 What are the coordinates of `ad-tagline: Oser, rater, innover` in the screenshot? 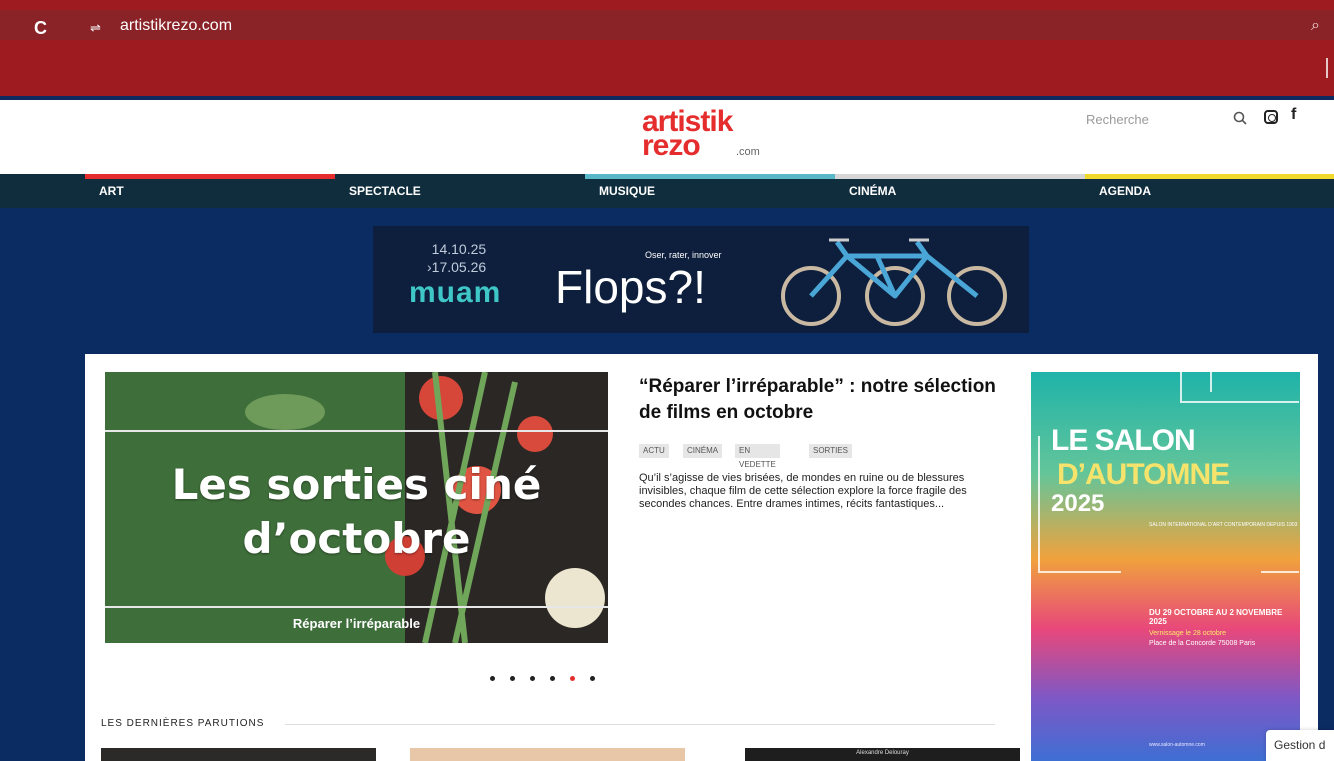 It's located at (683, 255).